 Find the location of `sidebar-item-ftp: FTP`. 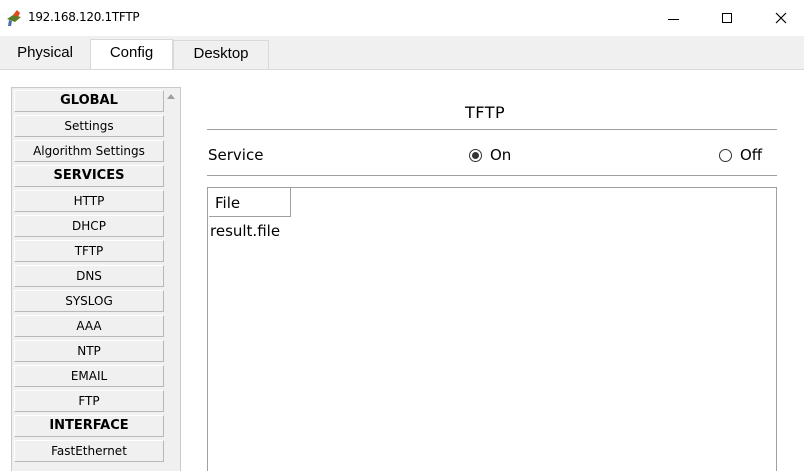

sidebar-item-ftp: FTP is located at coordinates (89, 401).